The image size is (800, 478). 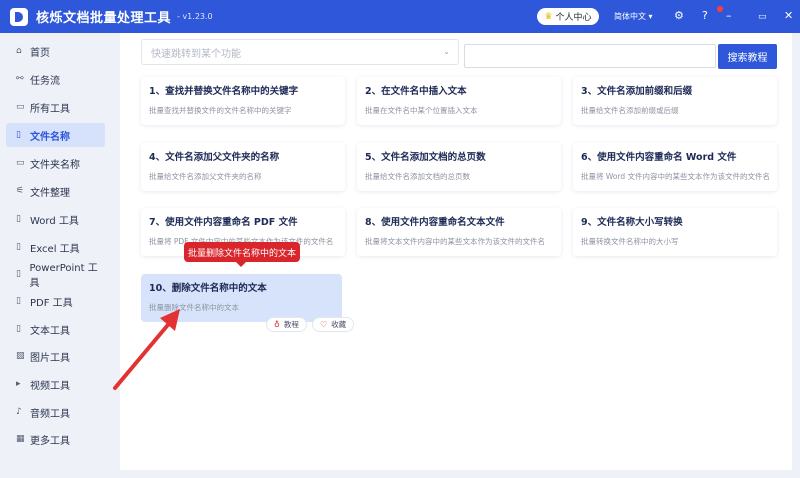 What do you see at coordinates (143, 354) in the screenshot?
I see `arrow-shaft` at bounding box center [143, 354].